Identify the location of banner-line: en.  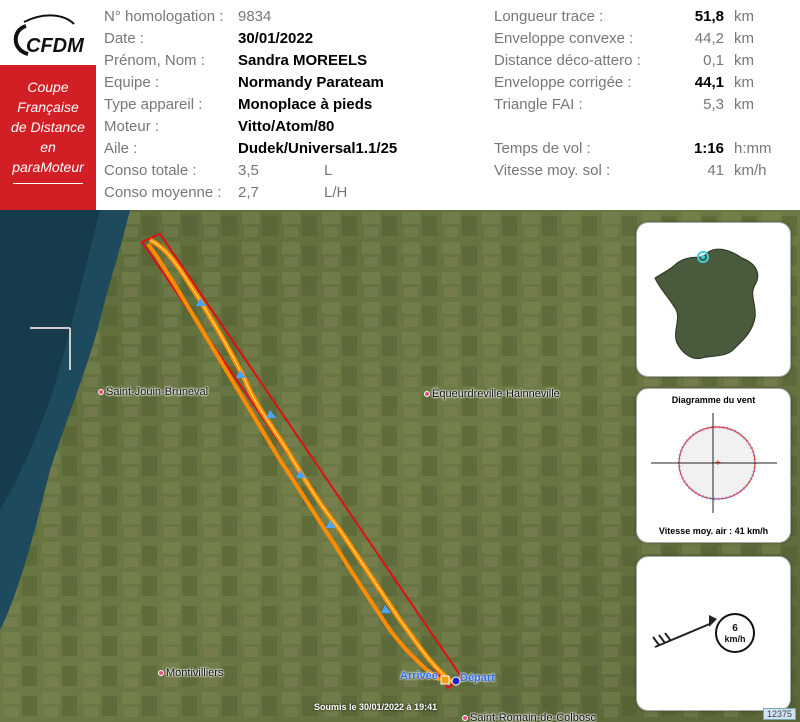
(48, 147).